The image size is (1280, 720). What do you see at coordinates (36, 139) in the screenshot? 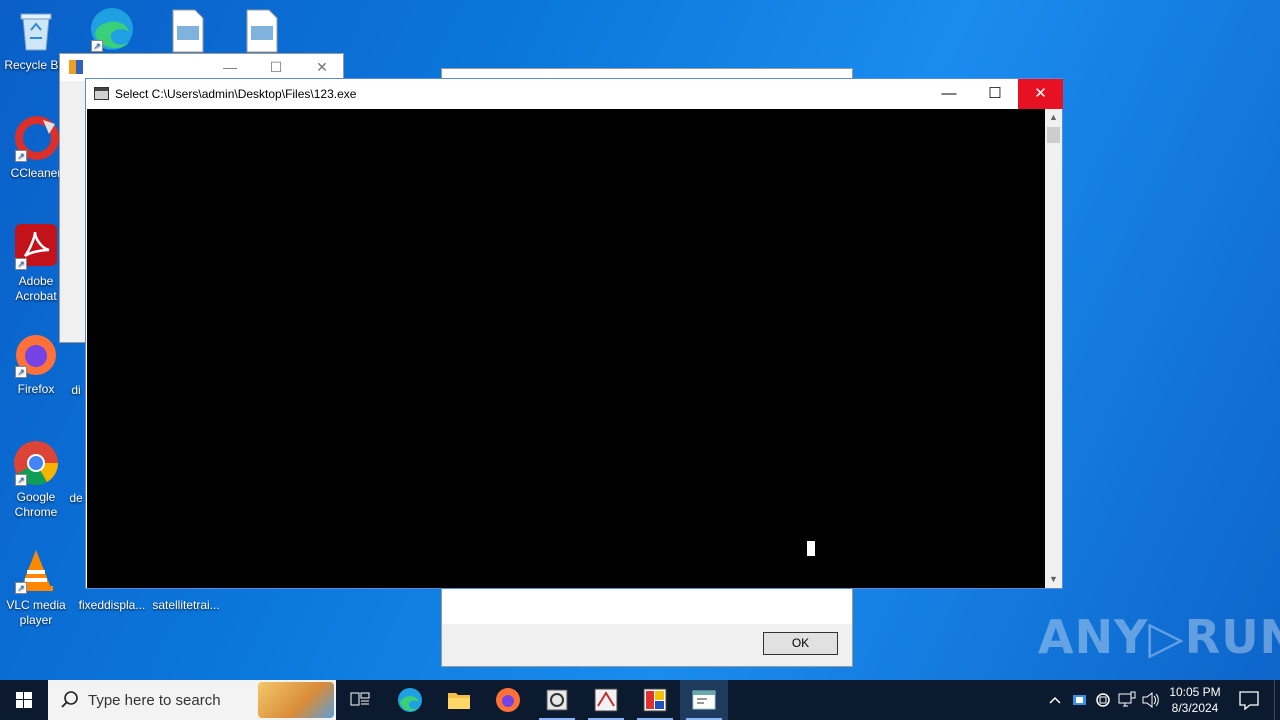
I see `ccleaner-icon: ↗` at bounding box center [36, 139].